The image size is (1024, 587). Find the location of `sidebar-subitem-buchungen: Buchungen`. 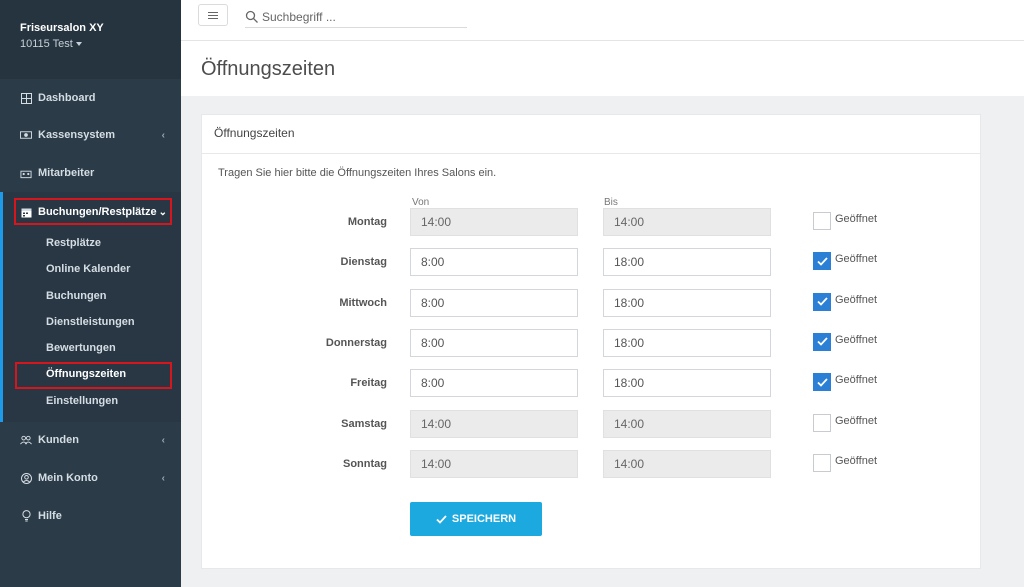

sidebar-subitem-buchungen: Buchungen is located at coordinates (76, 296).